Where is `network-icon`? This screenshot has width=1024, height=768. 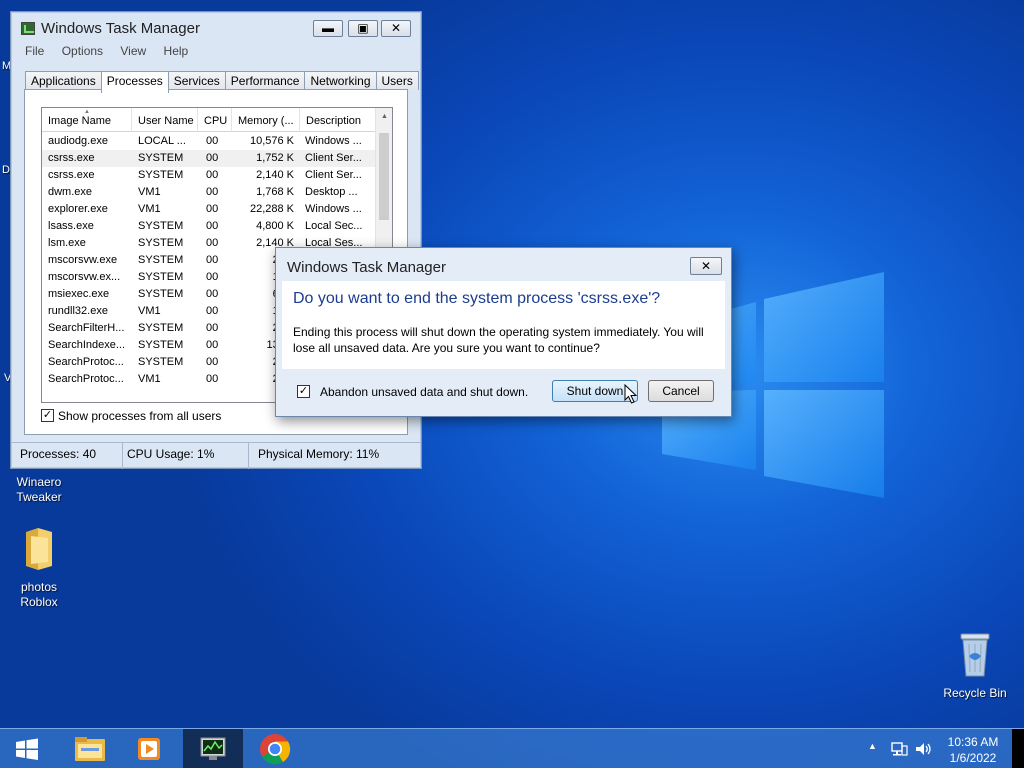 network-icon is located at coordinates (899, 754).